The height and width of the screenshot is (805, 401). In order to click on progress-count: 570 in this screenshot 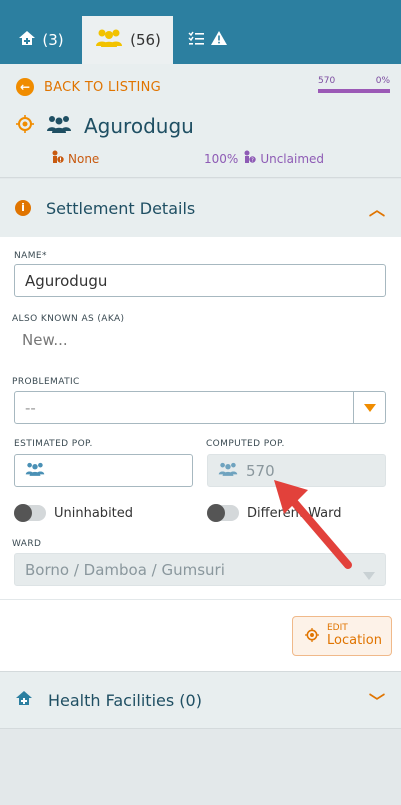, I will do `click(327, 81)`.